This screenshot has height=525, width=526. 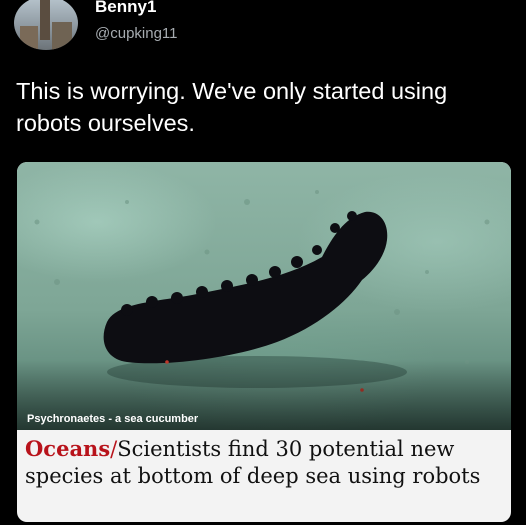 What do you see at coordinates (113, 419) in the screenshot?
I see `image-caption: Psychronaetes - a sea cucumber` at bounding box center [113, 419].